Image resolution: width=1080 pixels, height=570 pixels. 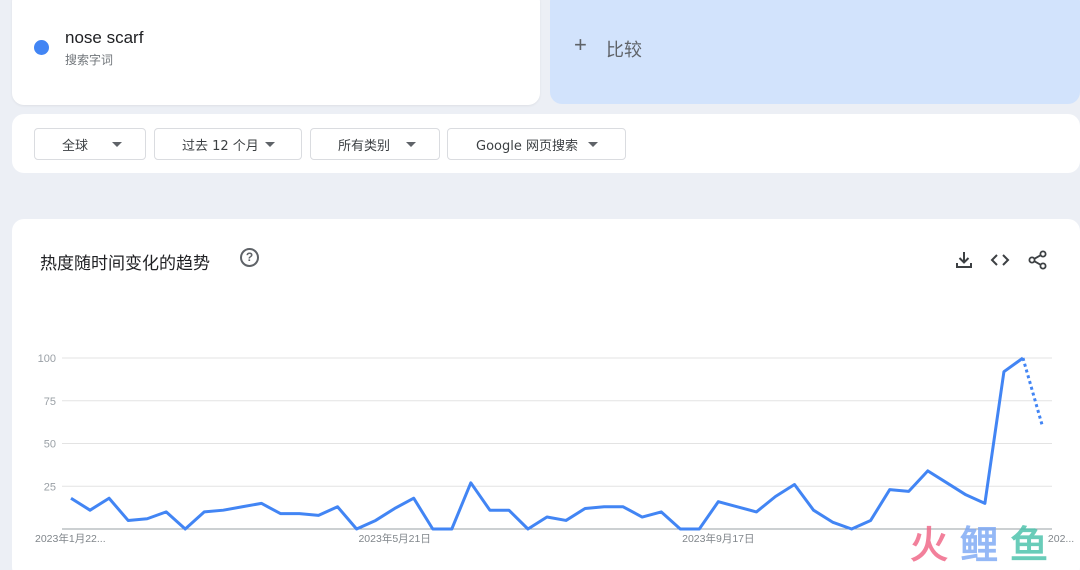 I want to click on y-tick-label: 50, so click(x=50, y=445).